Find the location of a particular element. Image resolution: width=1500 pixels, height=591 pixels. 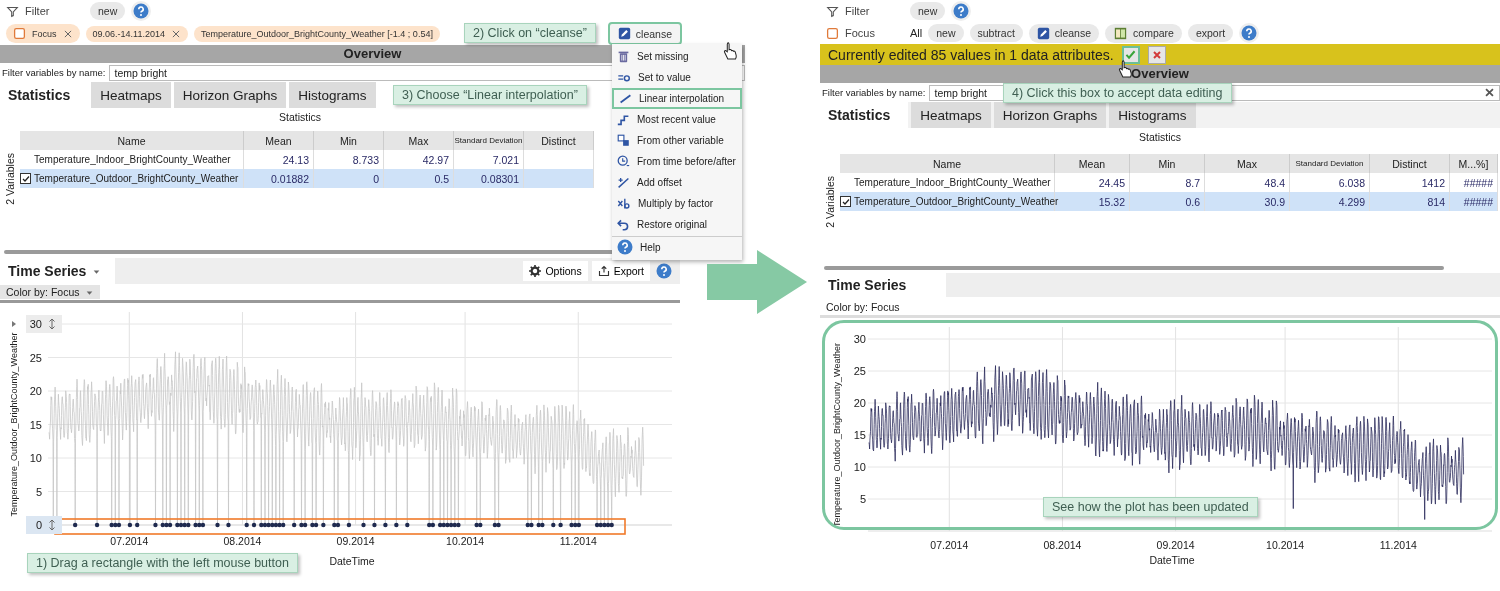

table-row: Temperature_Outdoor_BrightCounty_Weather 0.01882 0 0.5 0.08301 is located at coordinates (307, 178).